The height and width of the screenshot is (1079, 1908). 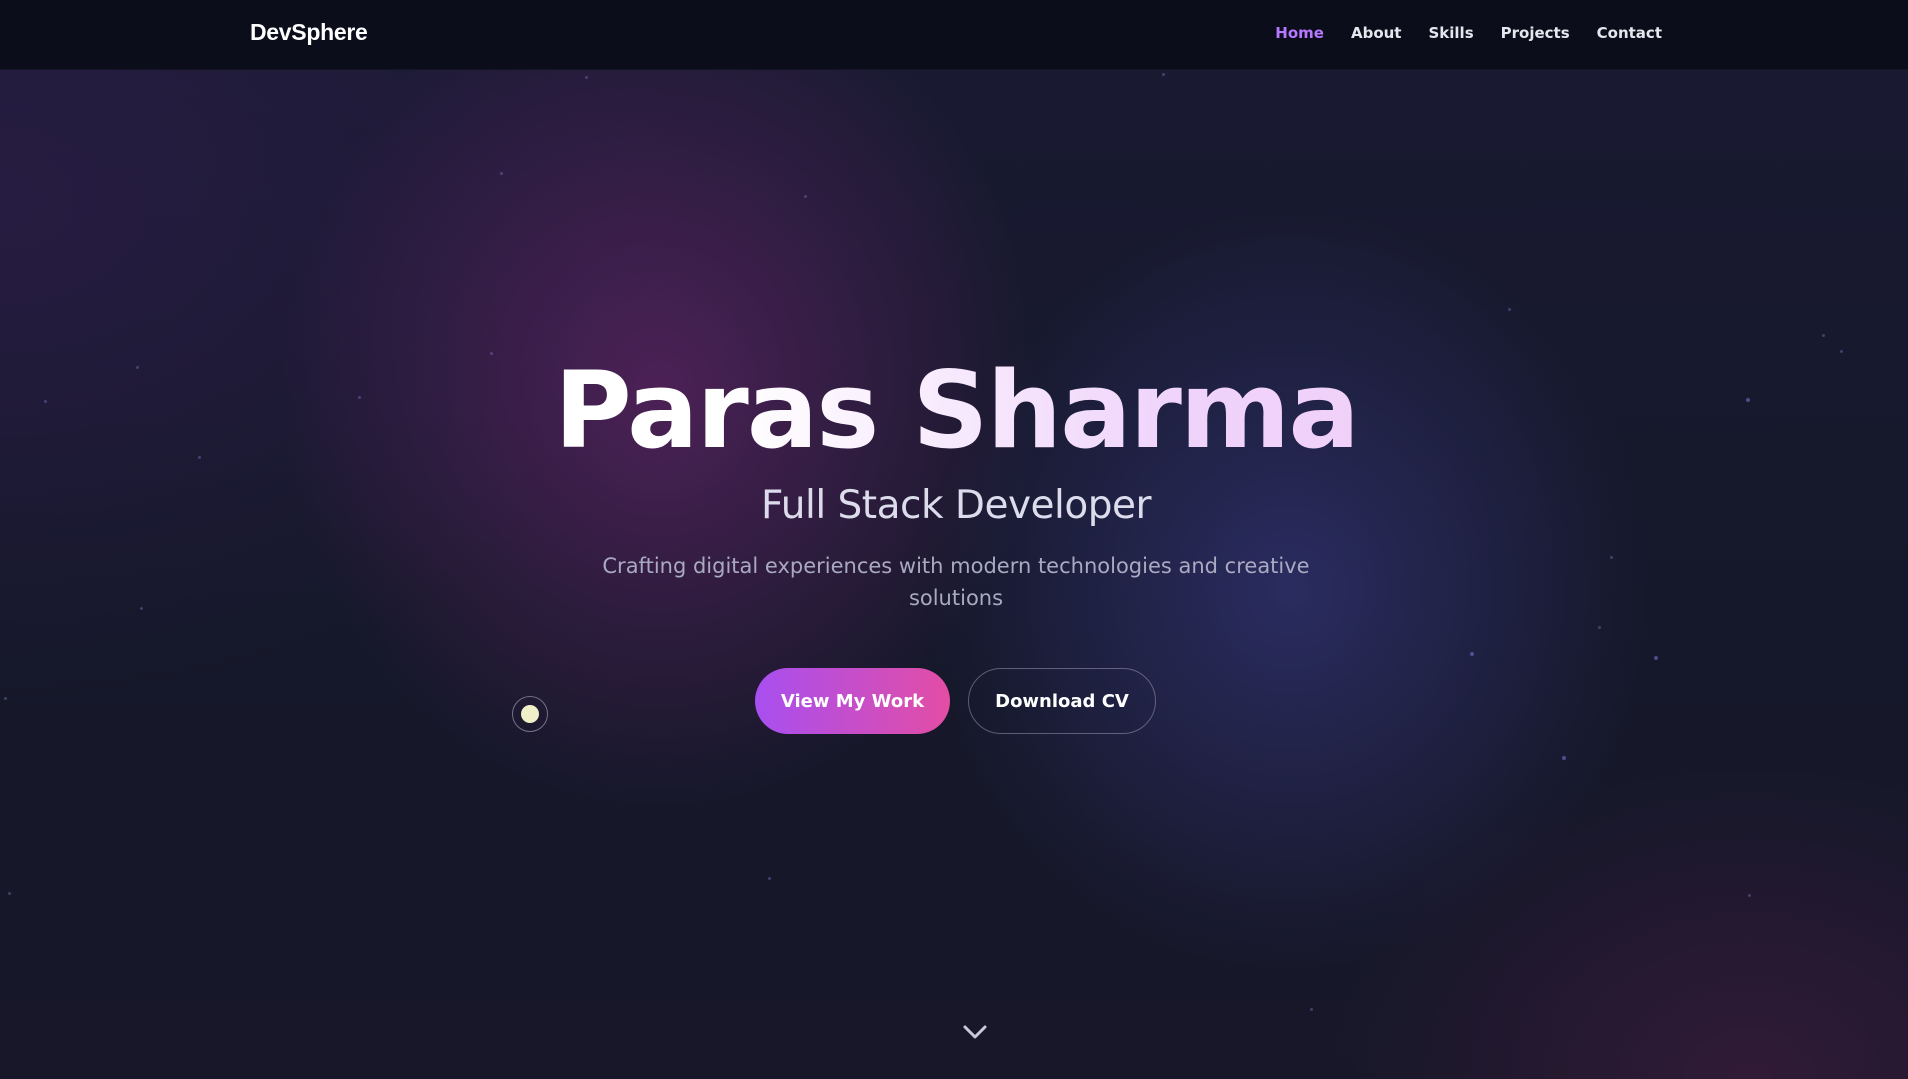 I want to click on hero-name: Paras Sharma, so click(x=954, y=411).